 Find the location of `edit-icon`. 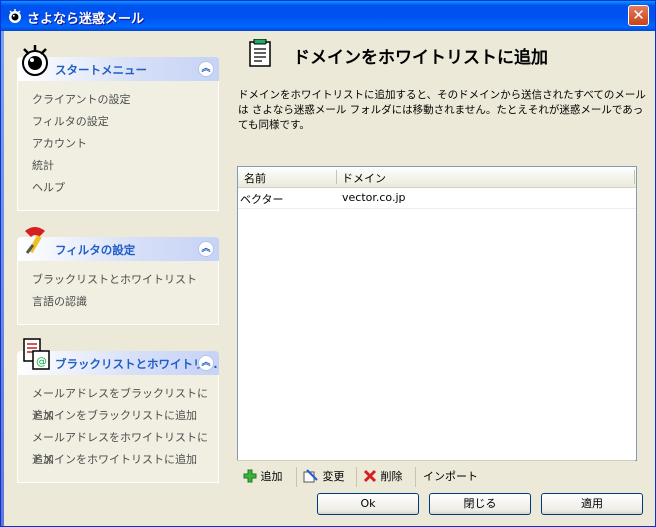

edit-icon is located at coordinates (310, 476).